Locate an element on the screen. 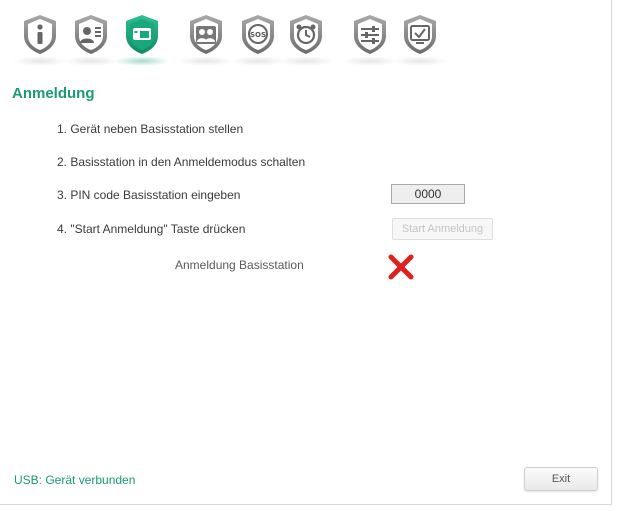 The height and width of the screenshot is (511, 617). phone-registration-icon is located at coordinates (142, 39).